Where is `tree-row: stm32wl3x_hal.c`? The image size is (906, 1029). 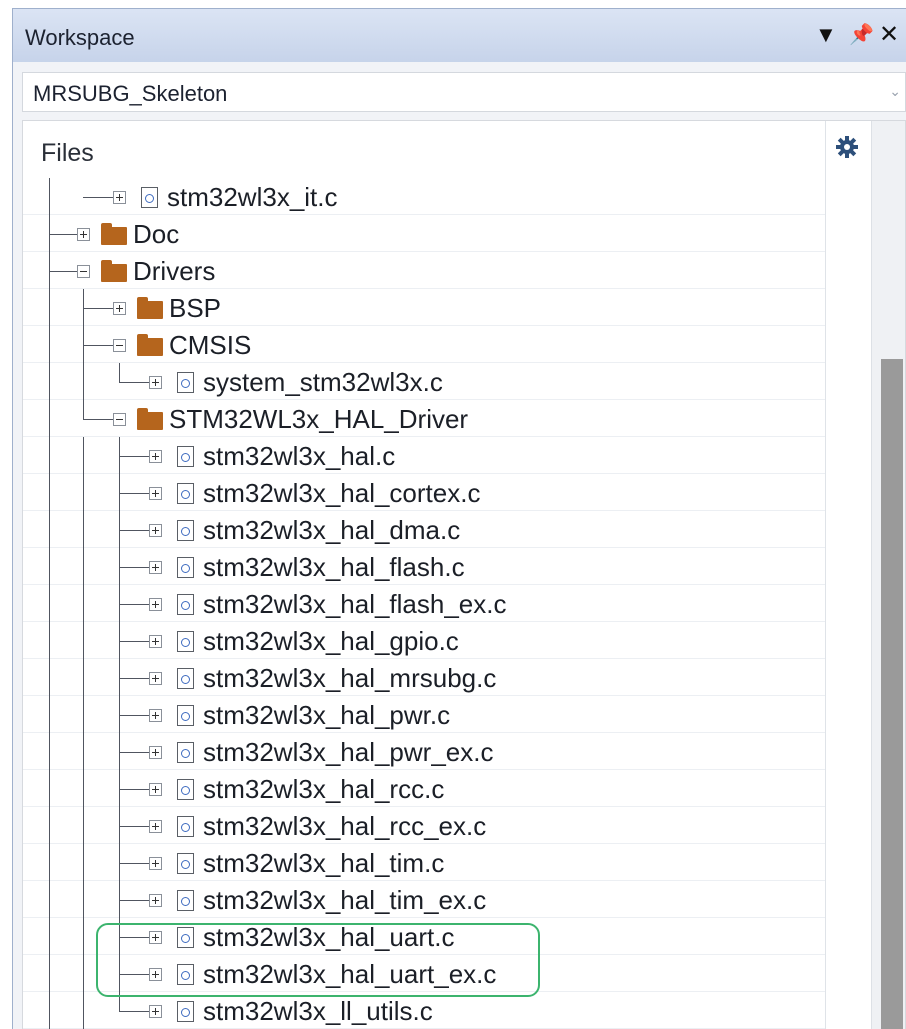 tree-row: stm32wl3x_hal.c is located at coordinates (424, 455).